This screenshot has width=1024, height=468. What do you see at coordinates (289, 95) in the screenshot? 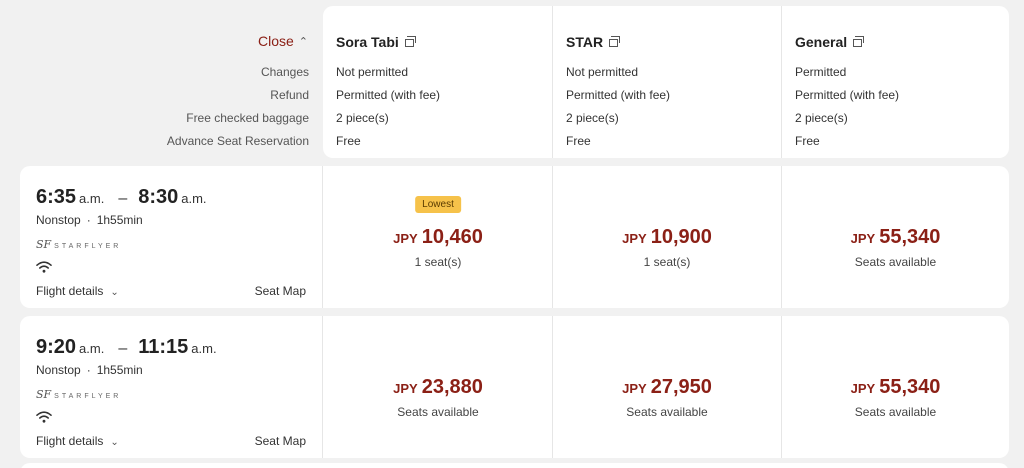
I see `label-refund: Refund` at bounding box center [289, 95].